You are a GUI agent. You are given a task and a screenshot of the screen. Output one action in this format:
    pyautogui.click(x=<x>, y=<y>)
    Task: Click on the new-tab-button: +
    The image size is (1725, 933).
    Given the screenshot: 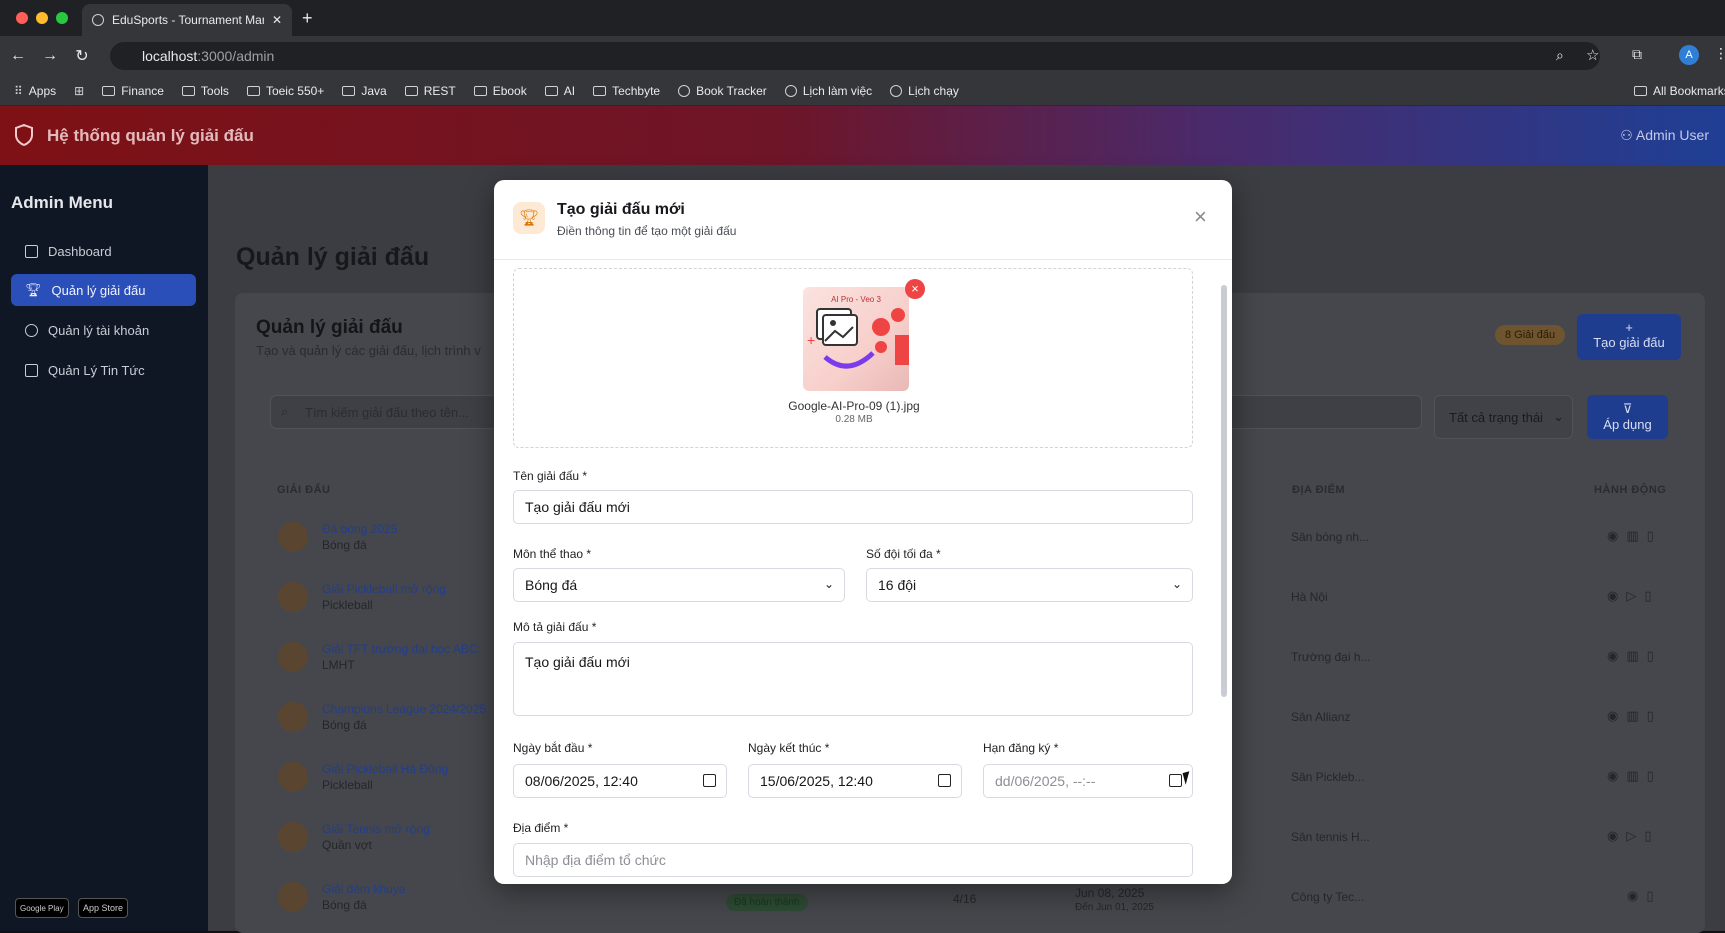 What is the action you would take?
    pyautogui.click(x=307, y=18)
    